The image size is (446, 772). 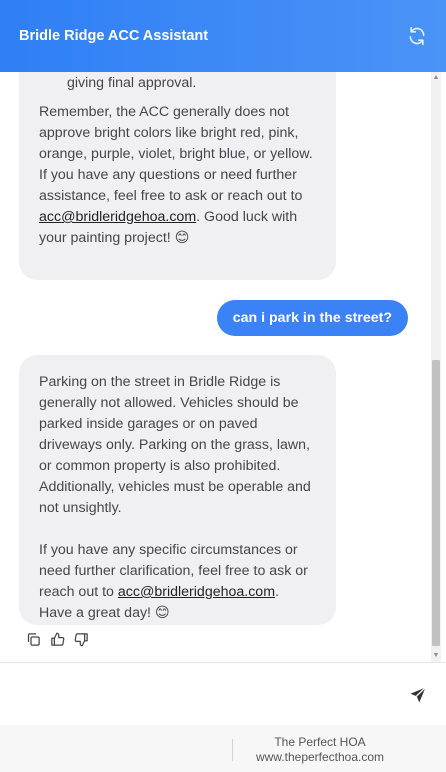 What do you see at coordinates (320, 742) in the screenshot?
I see `brand-name: The Perfect HOA` at bounding box center [320, 742].